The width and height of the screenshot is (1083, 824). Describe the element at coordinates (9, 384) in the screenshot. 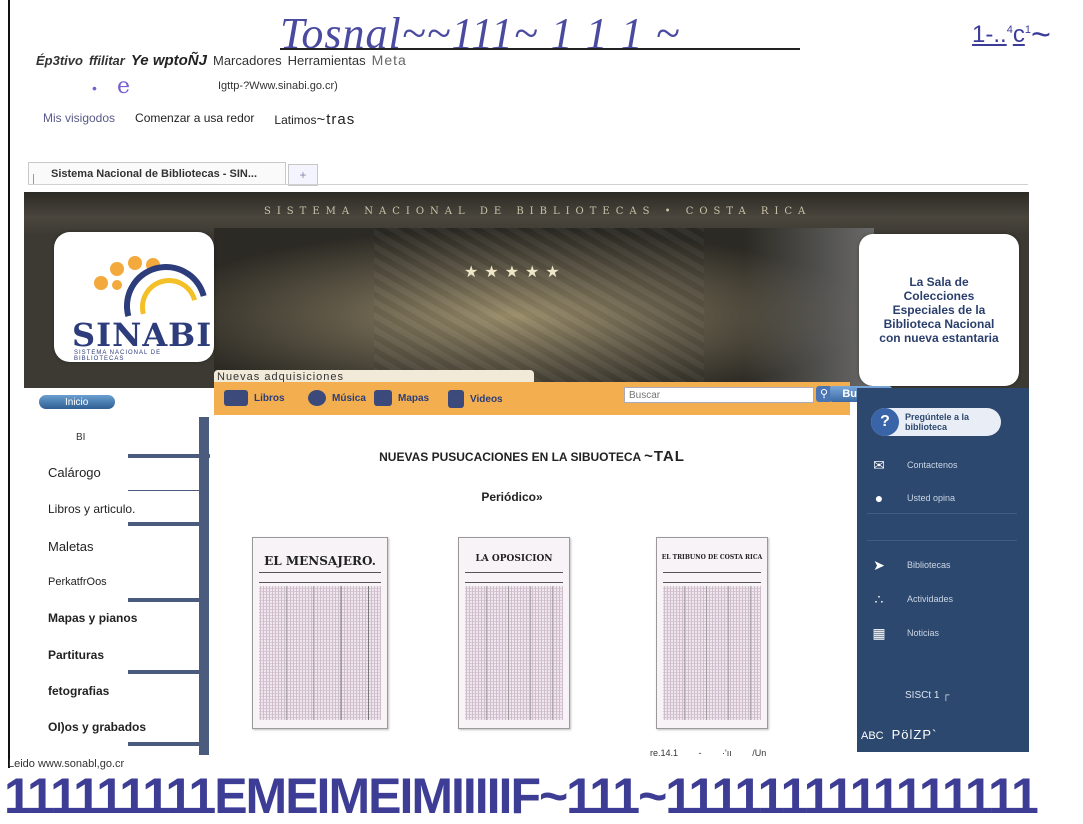

I see `window-left-border` at that location.